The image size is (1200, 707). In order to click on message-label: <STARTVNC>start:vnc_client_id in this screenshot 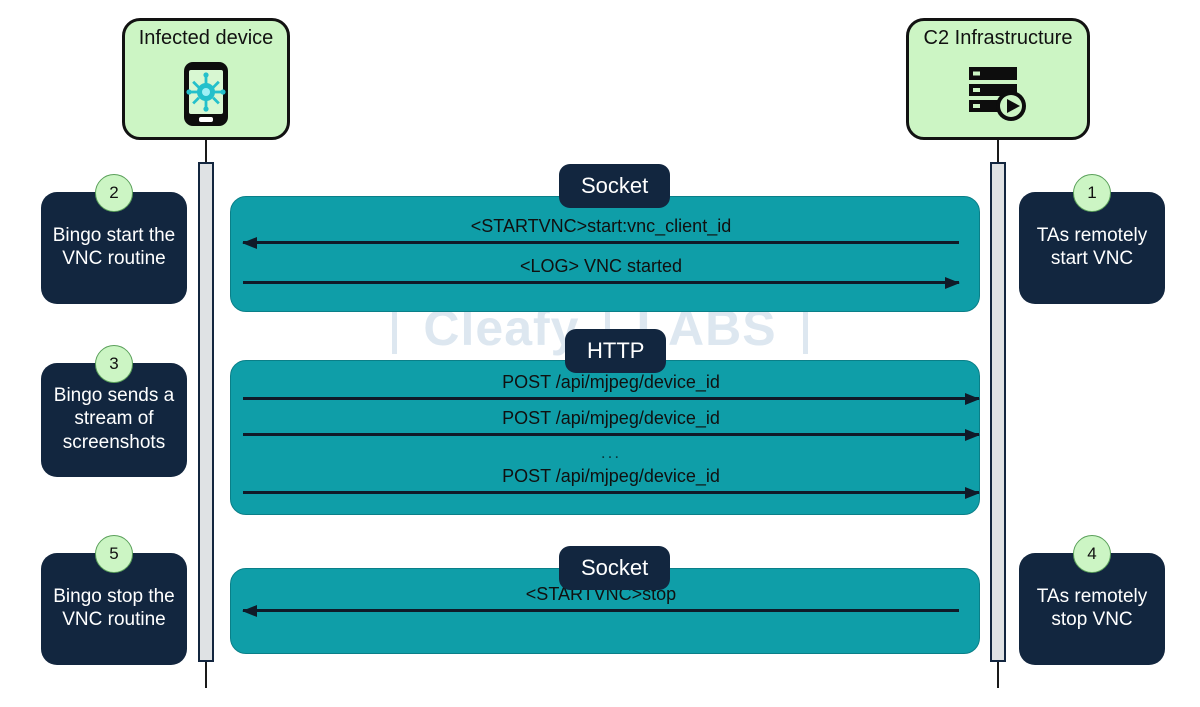, I will do `click(601, 226)`.